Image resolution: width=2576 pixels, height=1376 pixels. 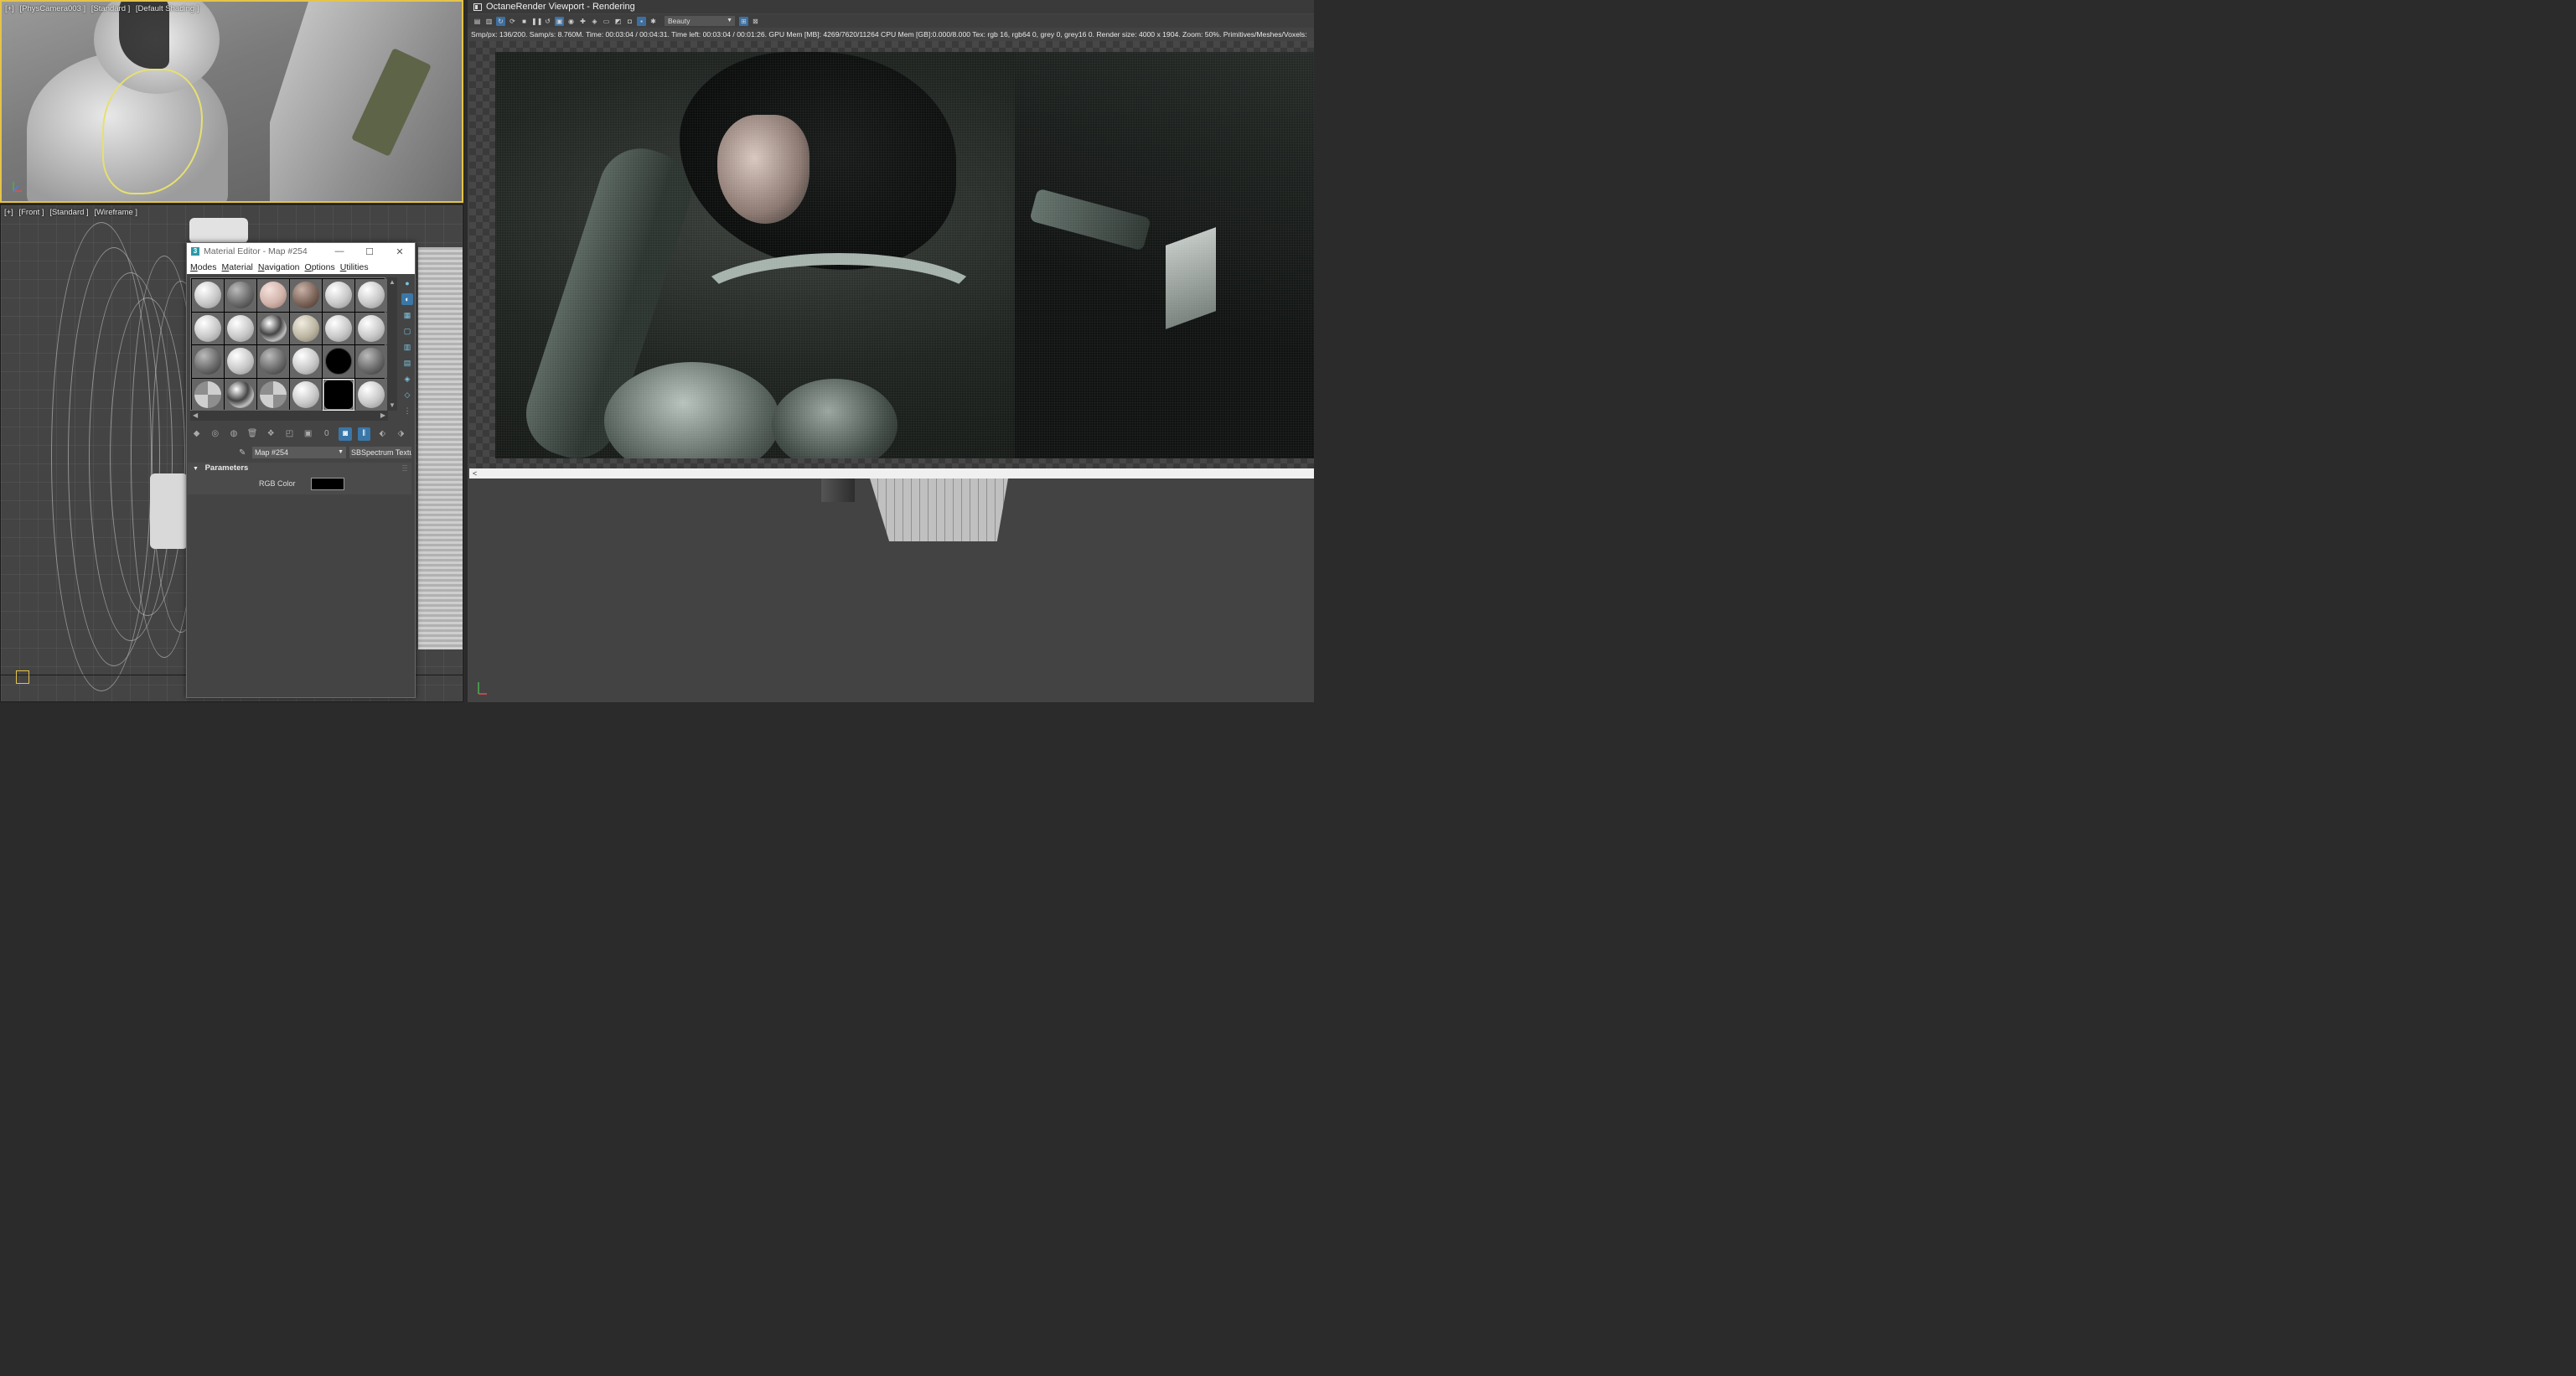 What do you see at coordinates (308, 434) in the screenshot?
I see `material-id-icon: ▣` at bounding box center [308, 434].